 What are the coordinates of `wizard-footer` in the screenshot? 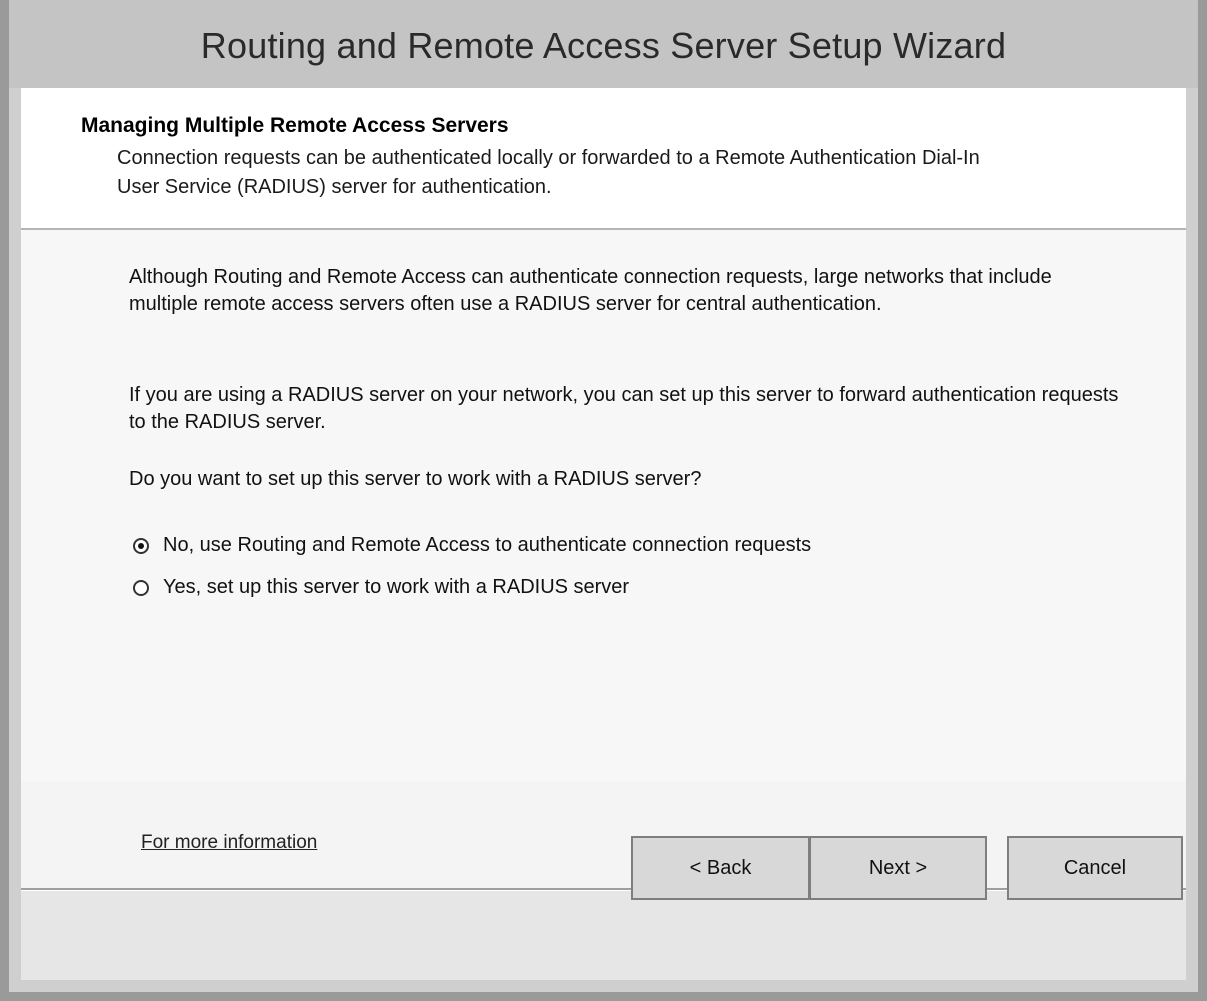 It's located at (603, 935).